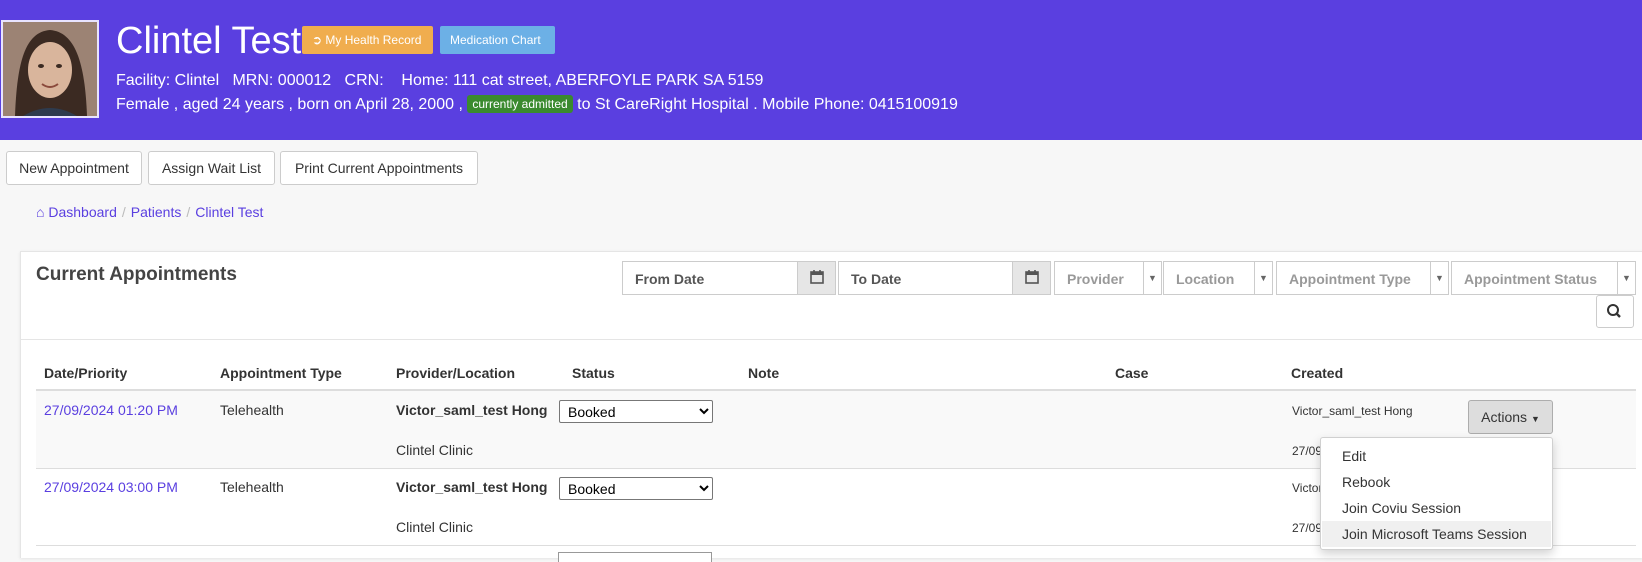  What do you see at coordinates (520, 104) in the screenshot?
I see `admitted-badge: currently admitted` at bounding box center [520, 104].